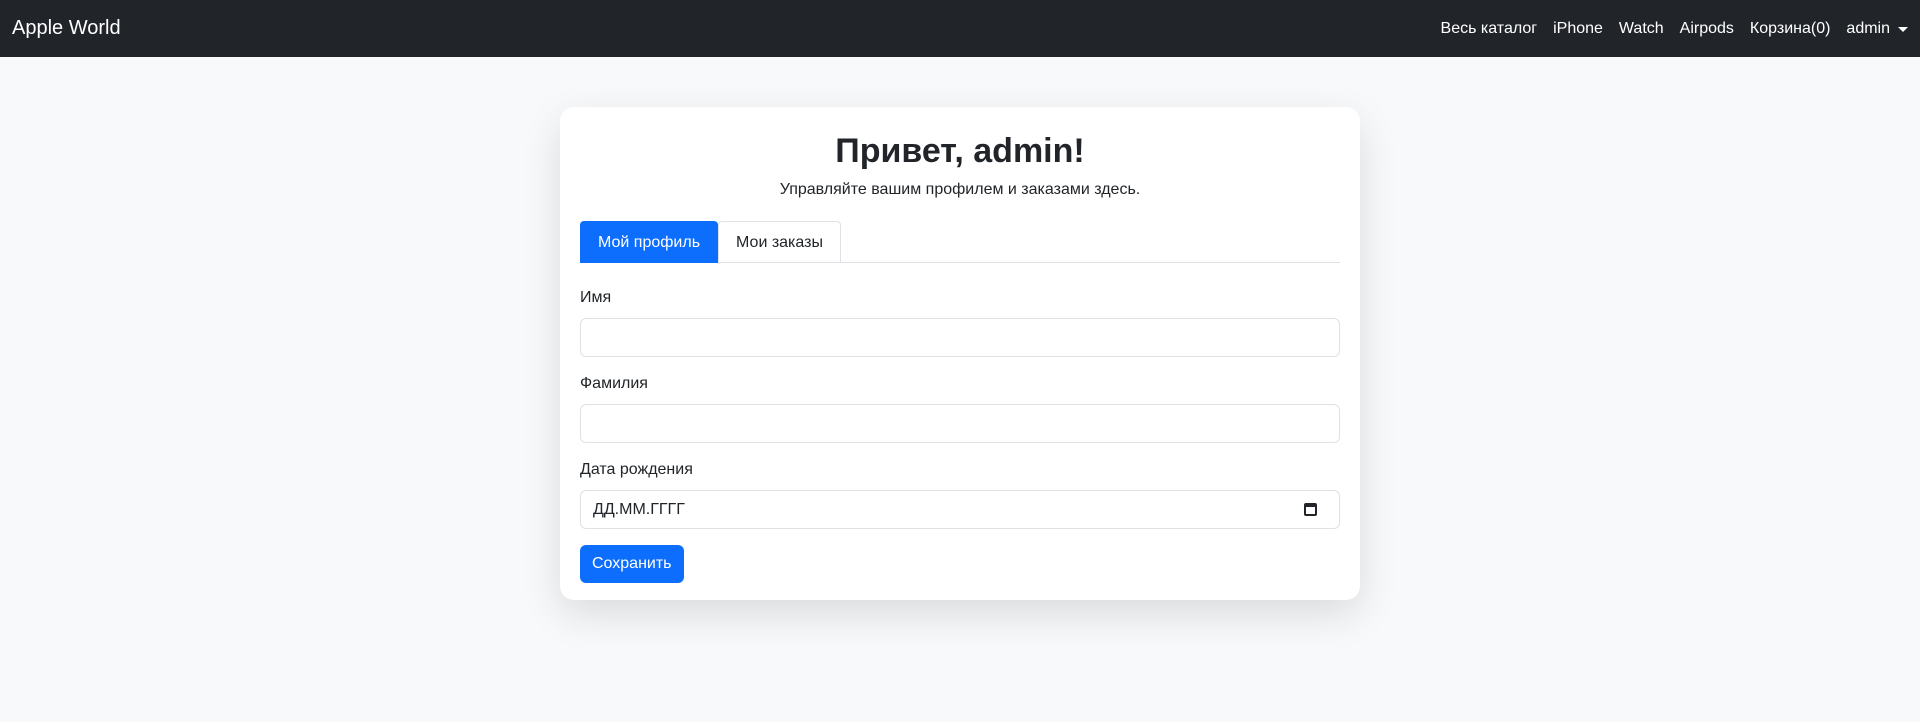 The image size is (1920, 722). I want to click on user-menu-dropdown: admin, so click(1877, 29).